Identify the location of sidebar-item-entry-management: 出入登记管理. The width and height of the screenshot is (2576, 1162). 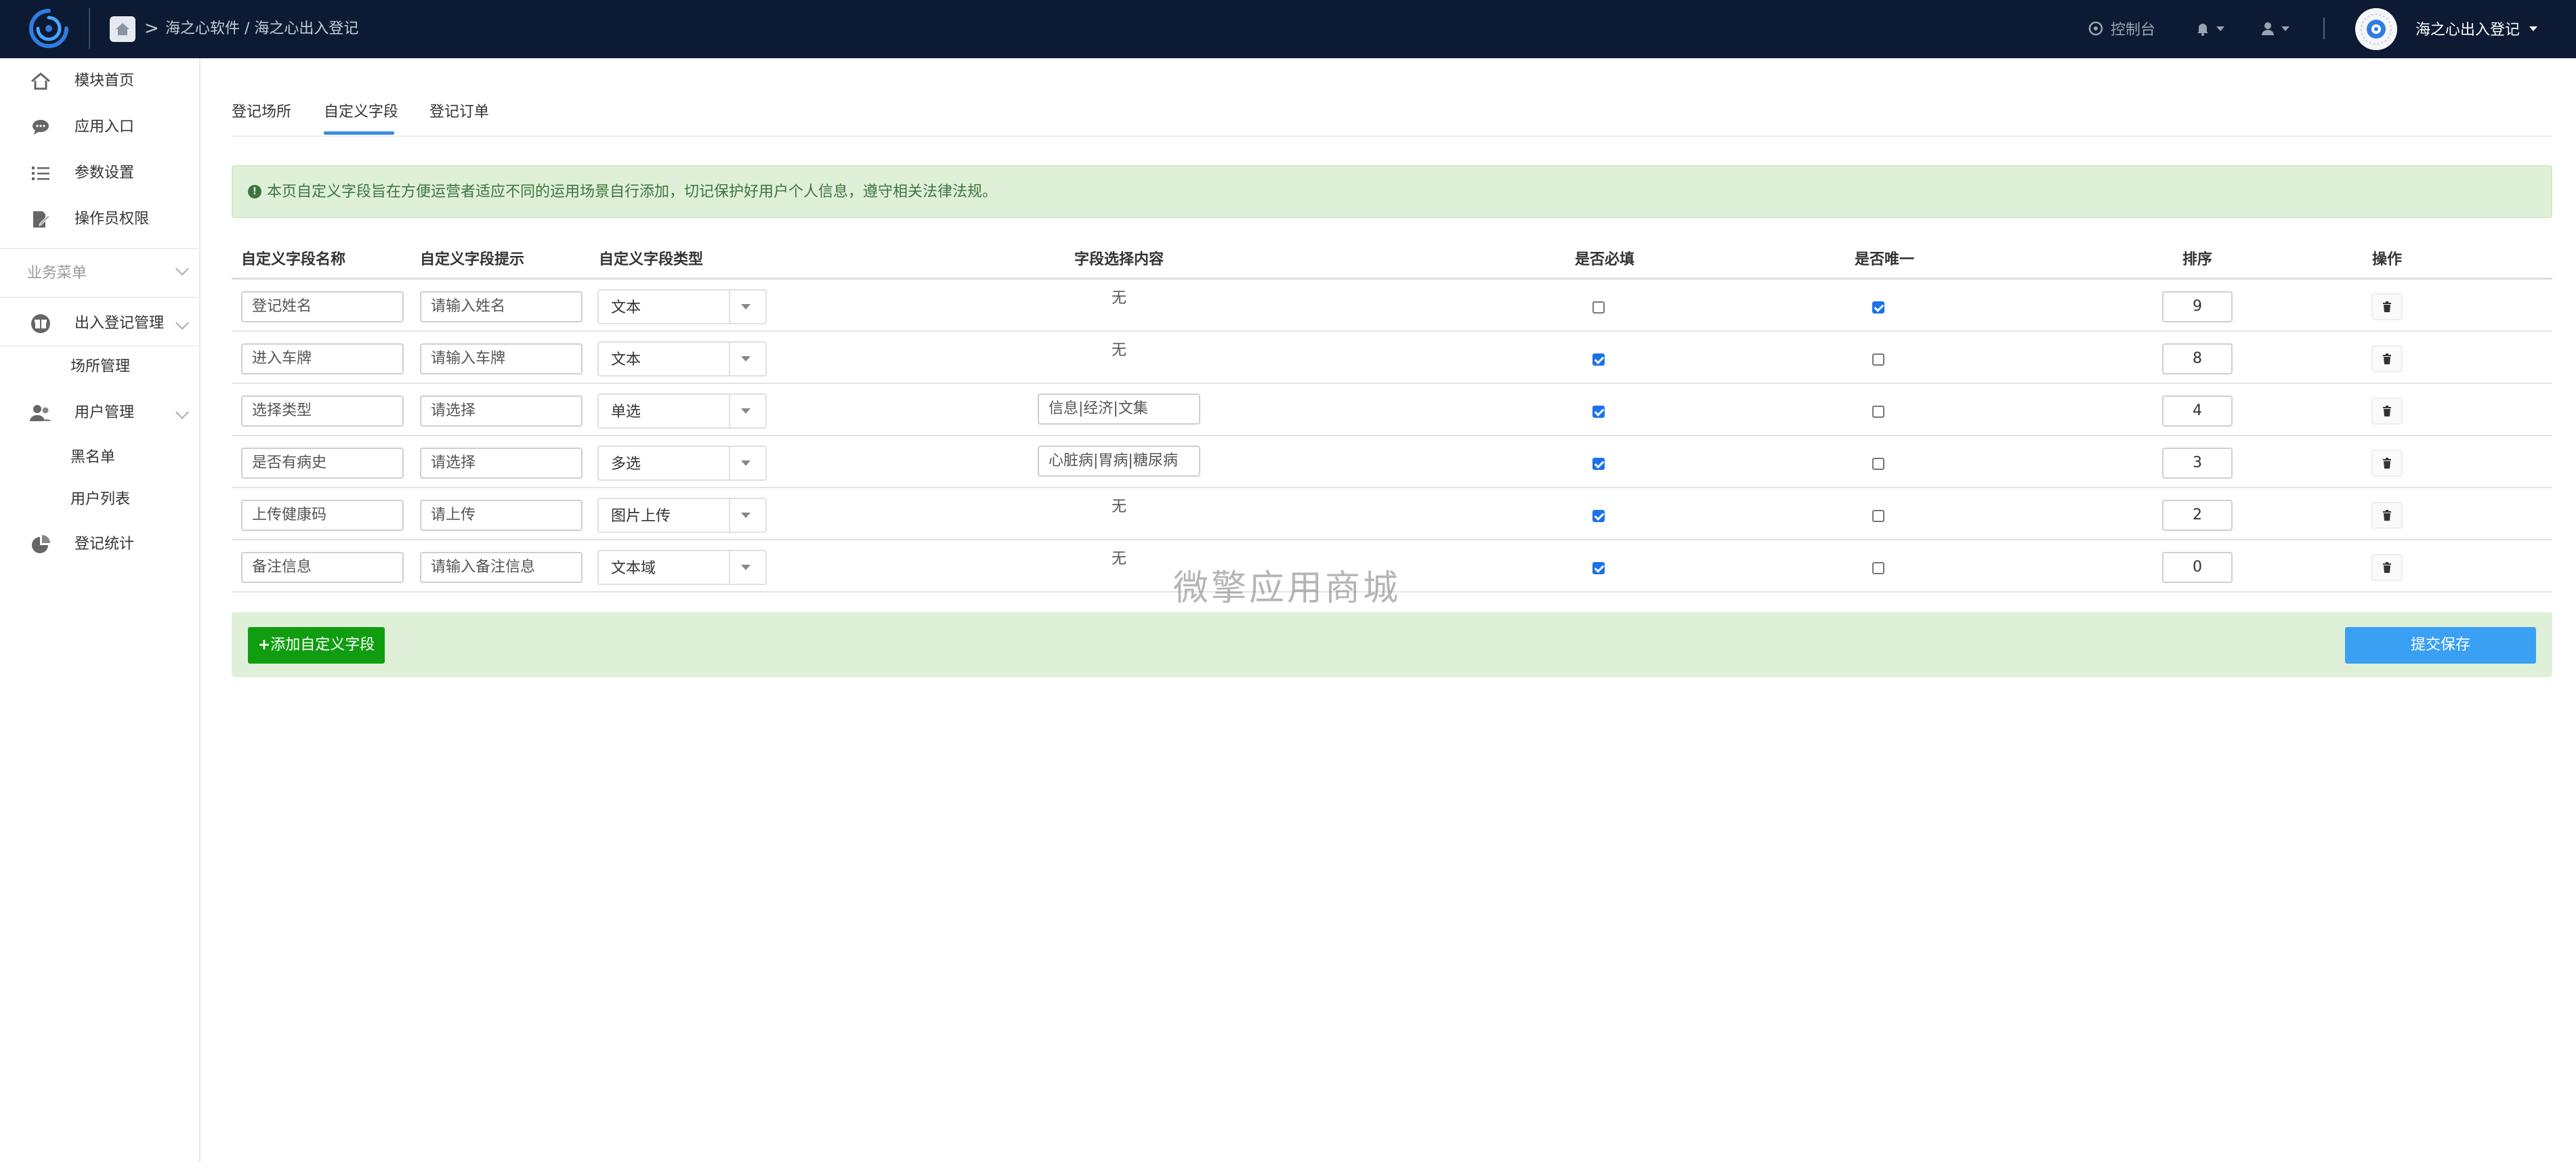
(100, 323).